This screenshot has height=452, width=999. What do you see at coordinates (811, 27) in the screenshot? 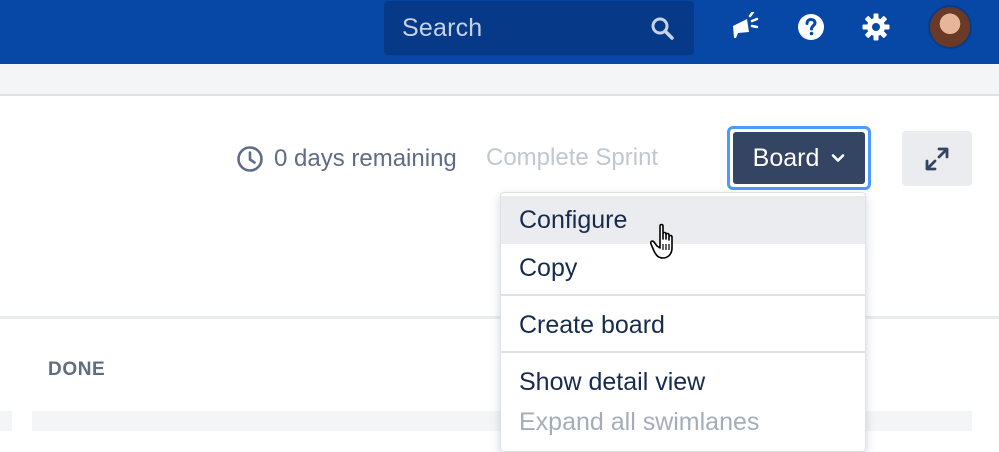
I see `help-icon` at bounding box center [811, 27].